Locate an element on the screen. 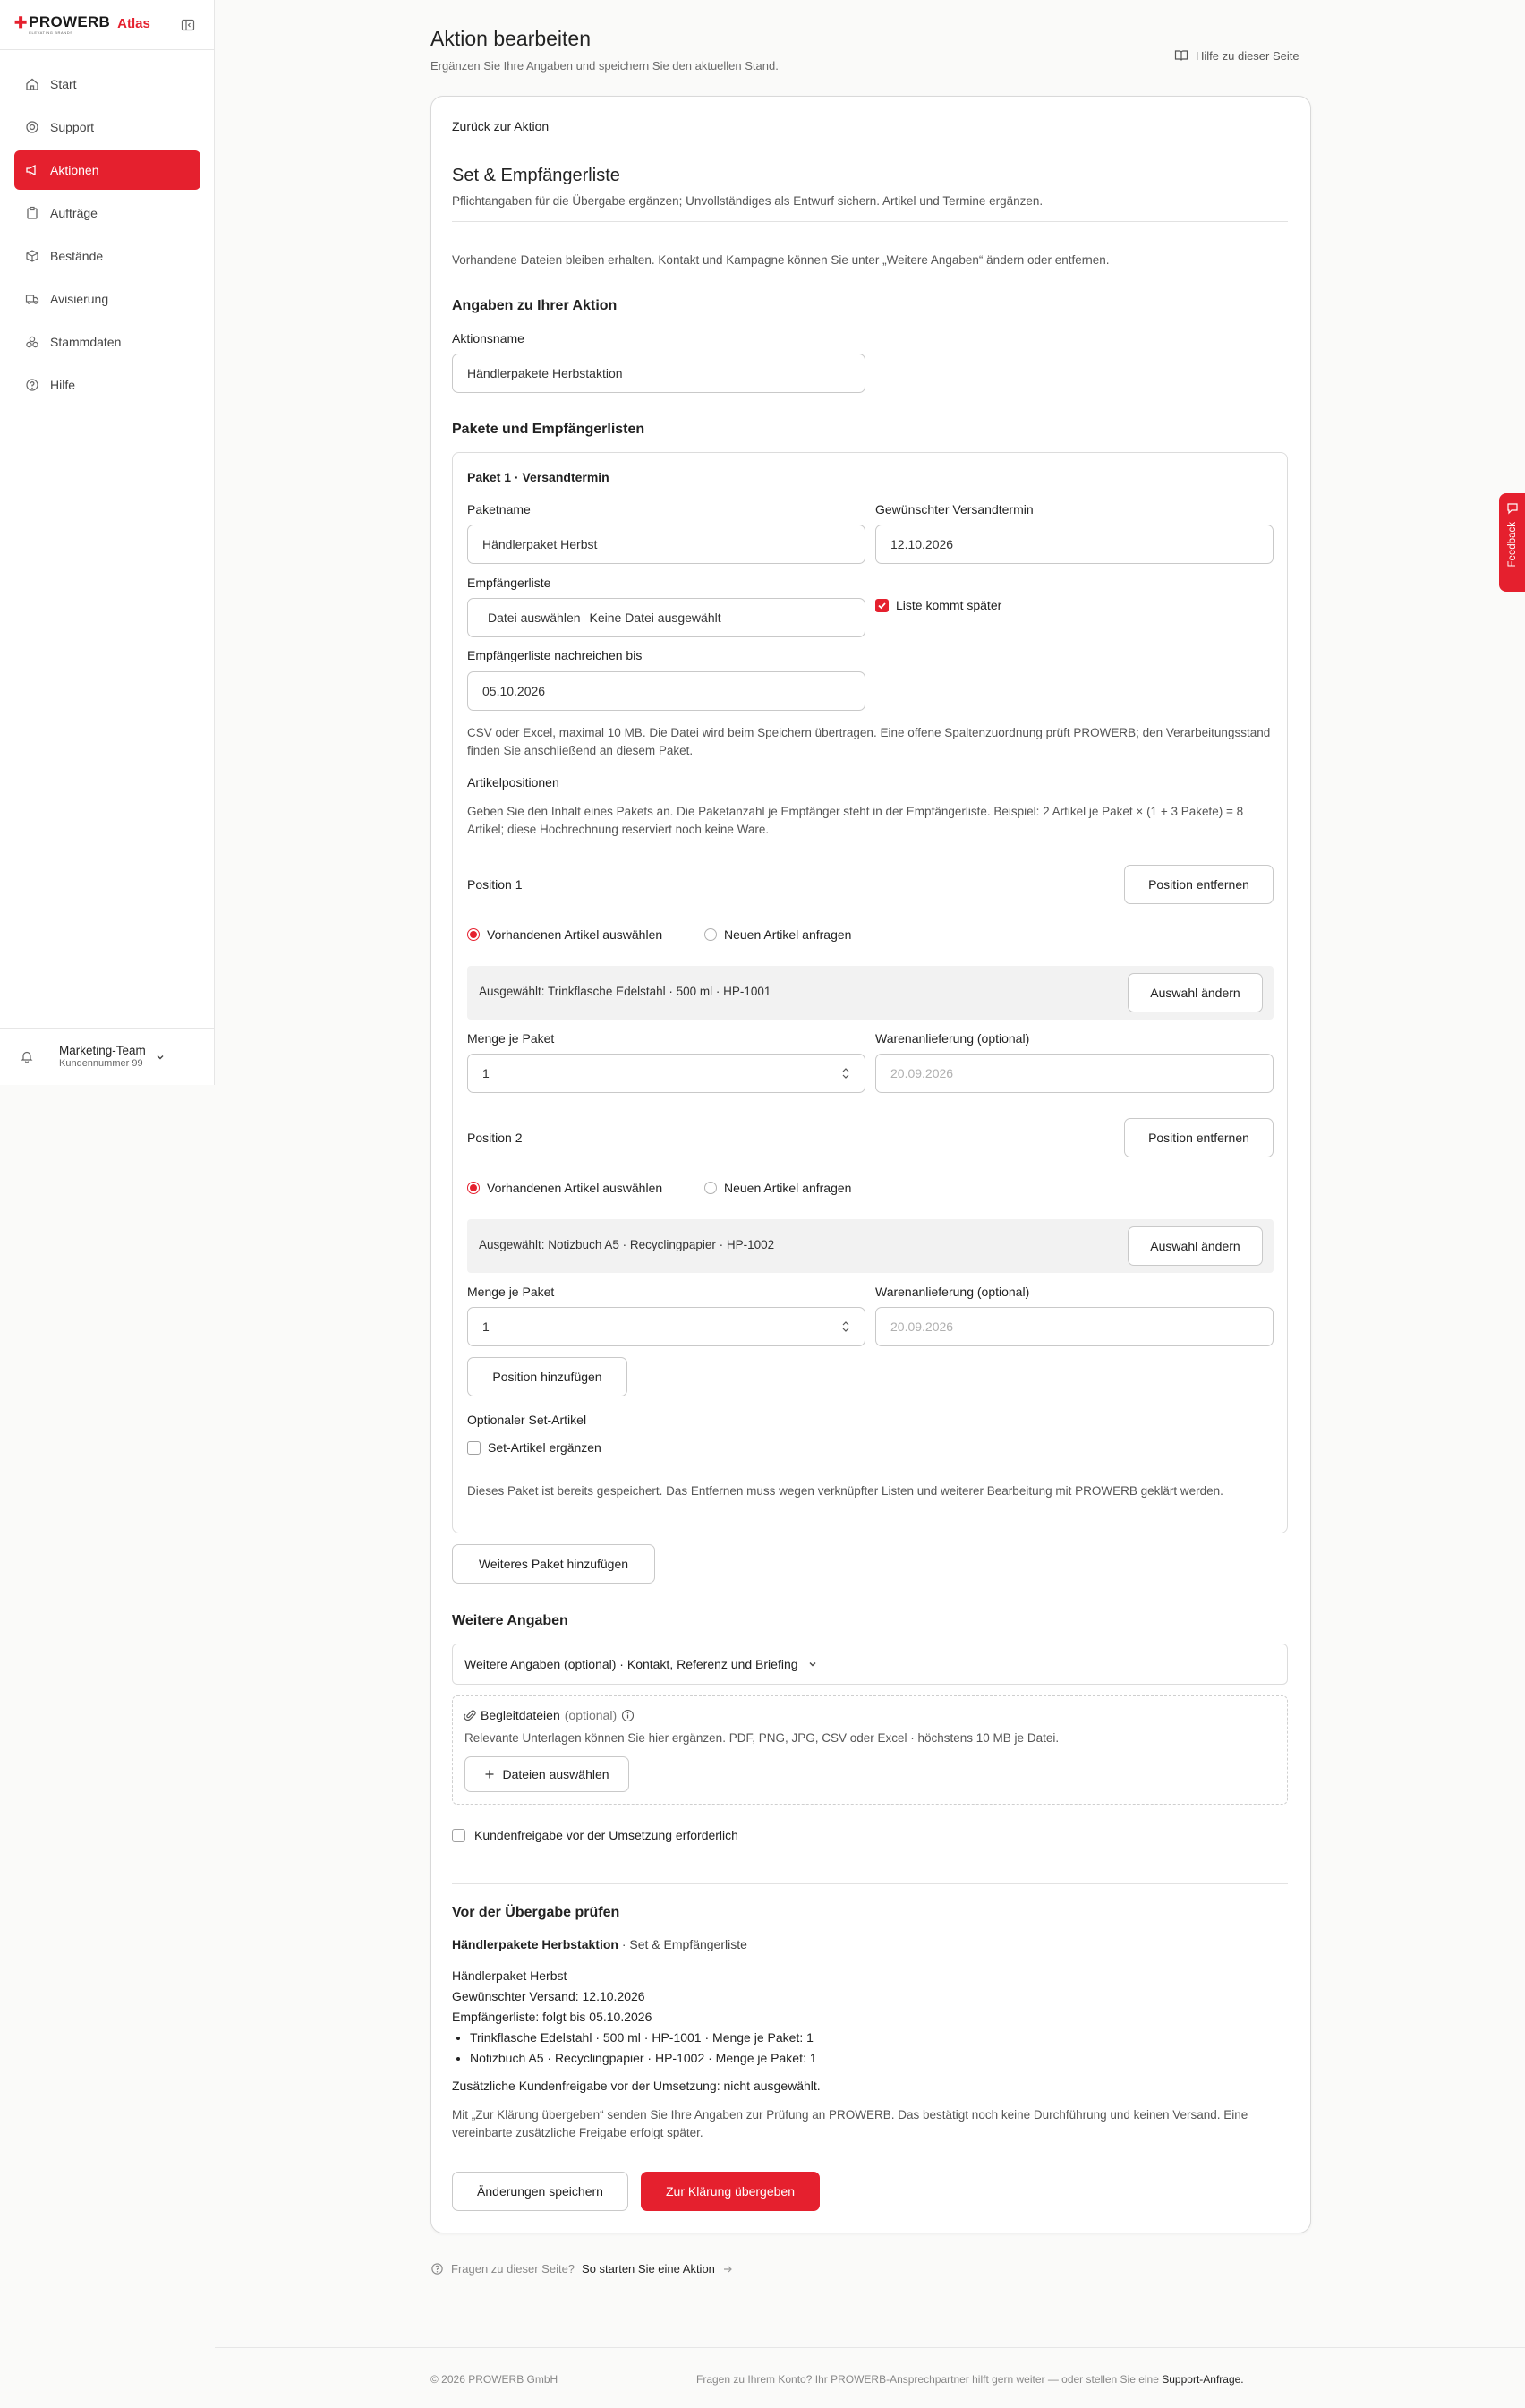 The image size is (1525, 2408). database-icon is located at coordinates (32, 342).